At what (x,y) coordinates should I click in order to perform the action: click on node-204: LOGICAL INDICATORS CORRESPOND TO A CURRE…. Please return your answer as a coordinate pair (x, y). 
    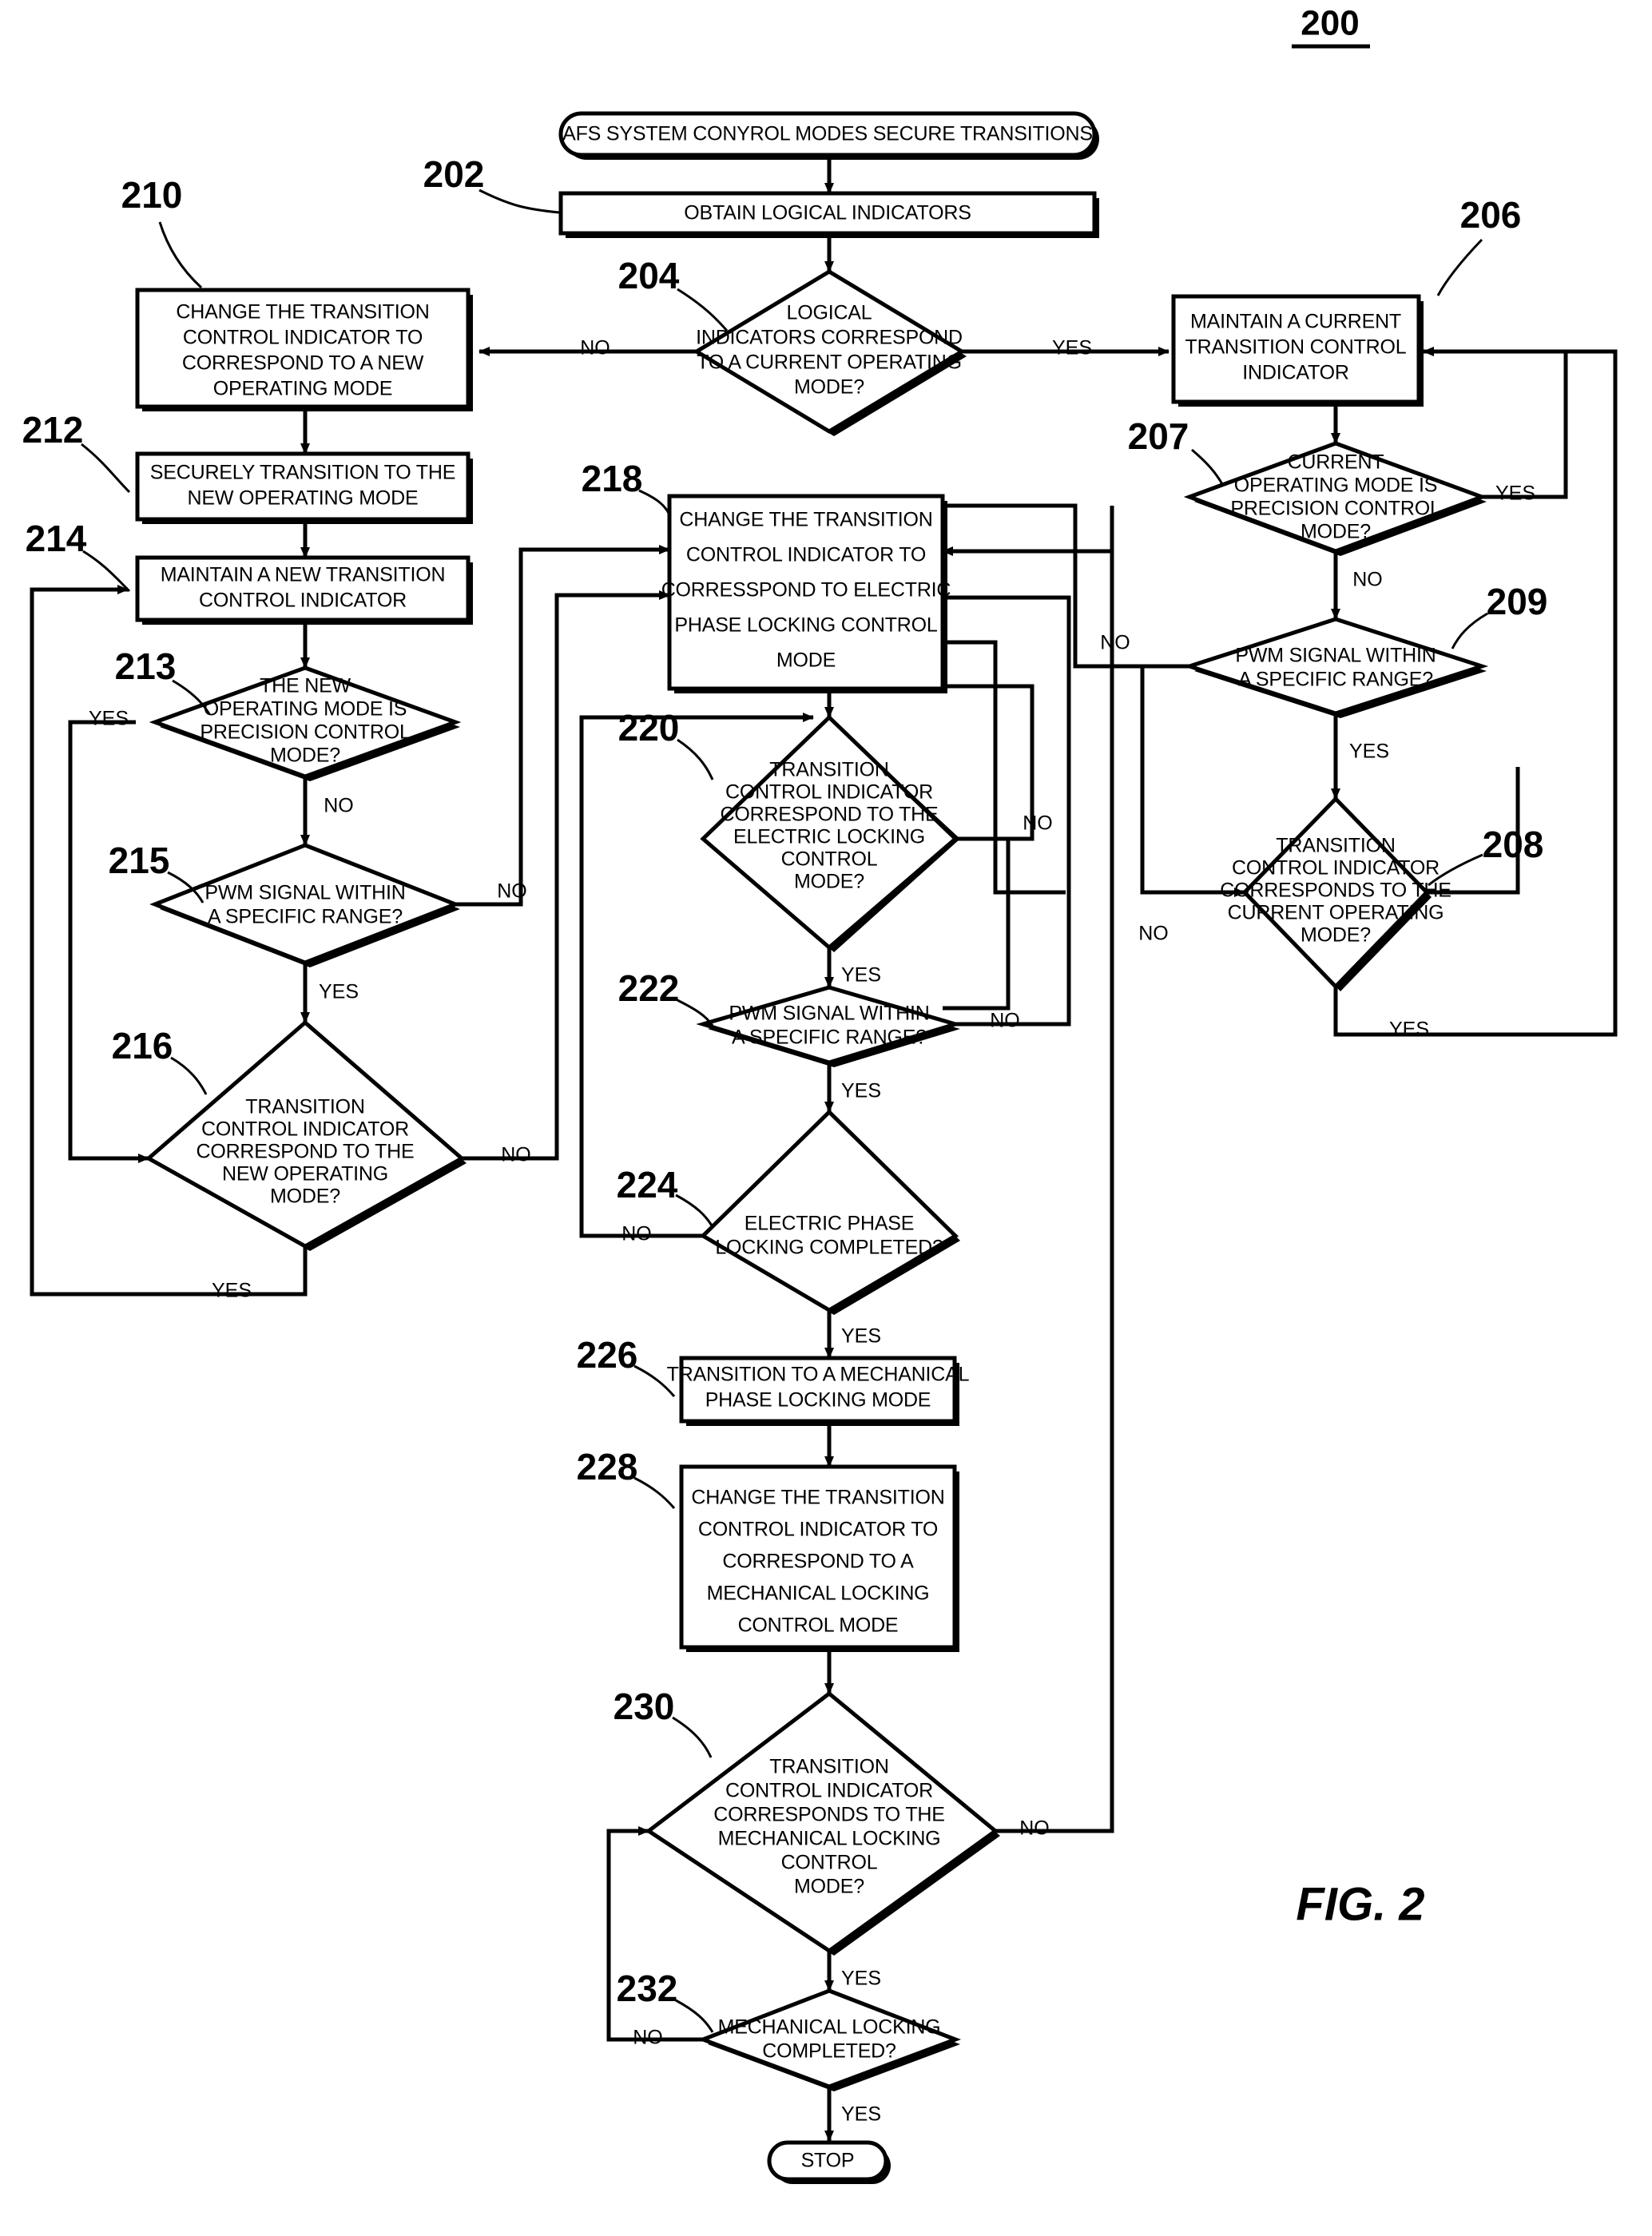
    Looking at the image, I should click on (830, 352).